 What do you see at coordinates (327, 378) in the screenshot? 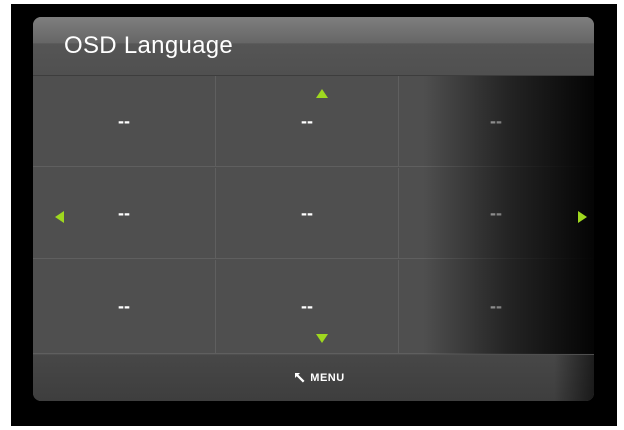
I see `menu-label: MENU` at bounding box center [327, 378].